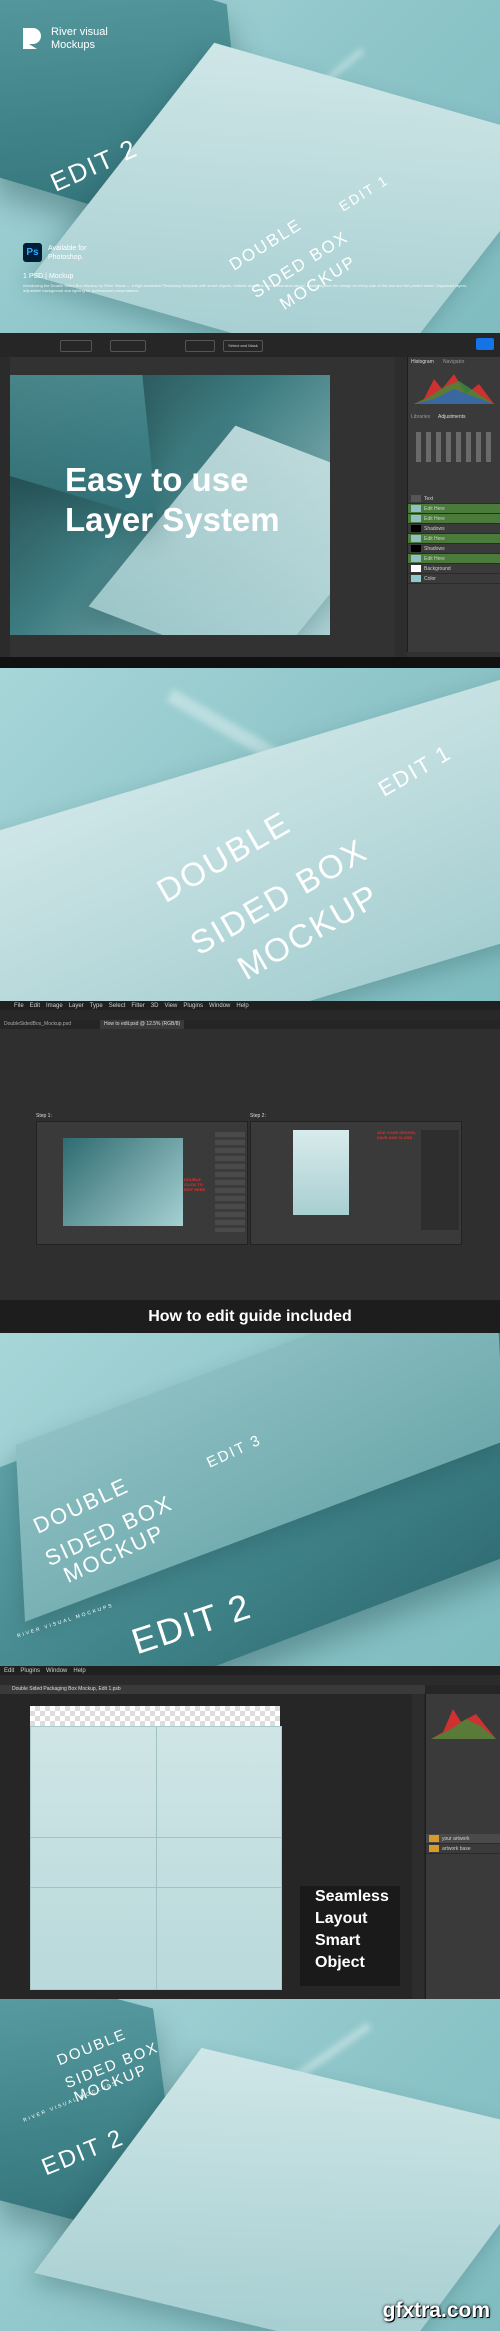 This screenshot has width=500, height=2331. Describe the element at coordinates (32, 252) in the screenshot. I see `photoshop-icon: Ps` at that location.